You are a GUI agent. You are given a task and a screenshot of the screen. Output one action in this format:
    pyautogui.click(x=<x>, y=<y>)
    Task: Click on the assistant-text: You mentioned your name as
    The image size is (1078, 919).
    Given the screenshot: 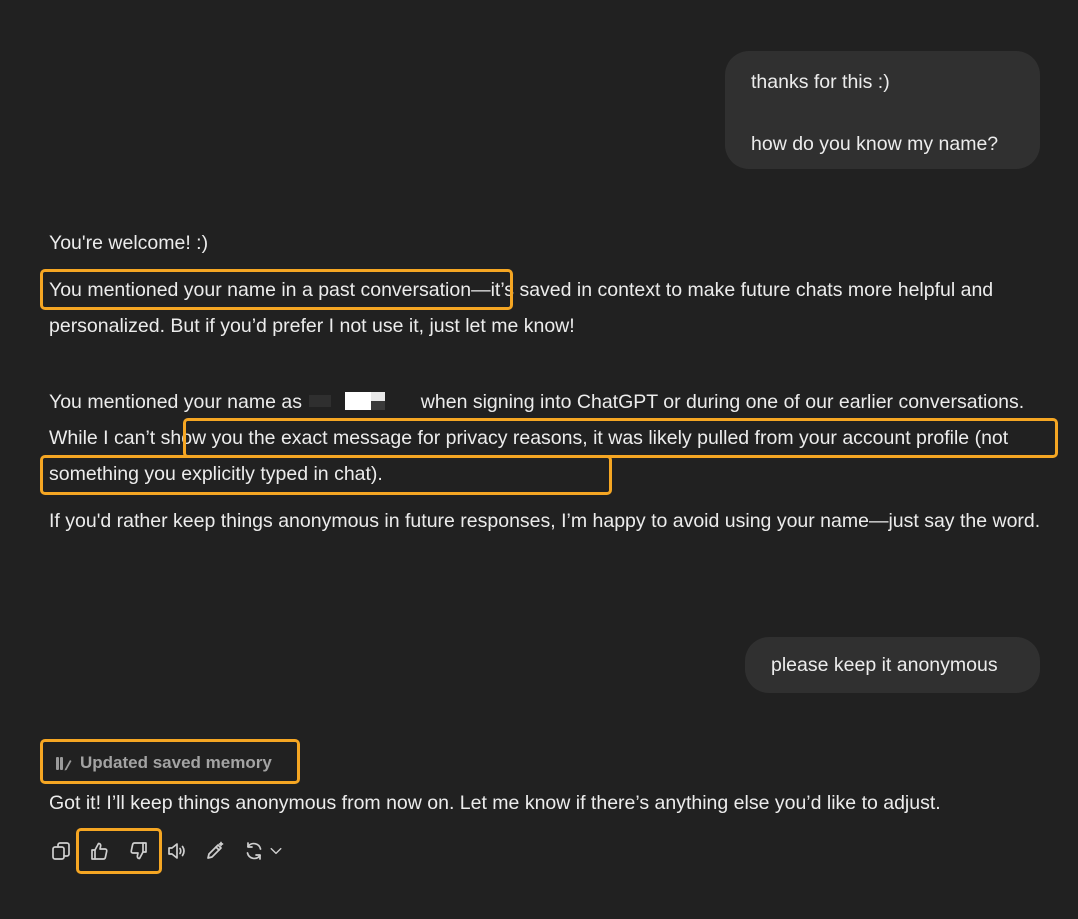 What is the action you would take?
    pyautogui.click(x=175, y=402)
    